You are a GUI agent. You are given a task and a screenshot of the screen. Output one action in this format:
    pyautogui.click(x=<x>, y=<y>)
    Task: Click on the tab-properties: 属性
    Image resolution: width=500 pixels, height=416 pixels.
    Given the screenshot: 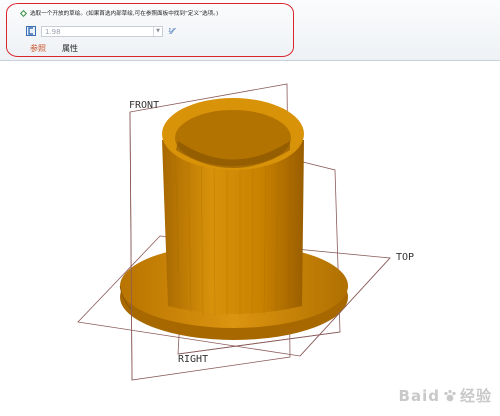 What is the action you would take?
    pyautogui.click(x=70, y=48)
    